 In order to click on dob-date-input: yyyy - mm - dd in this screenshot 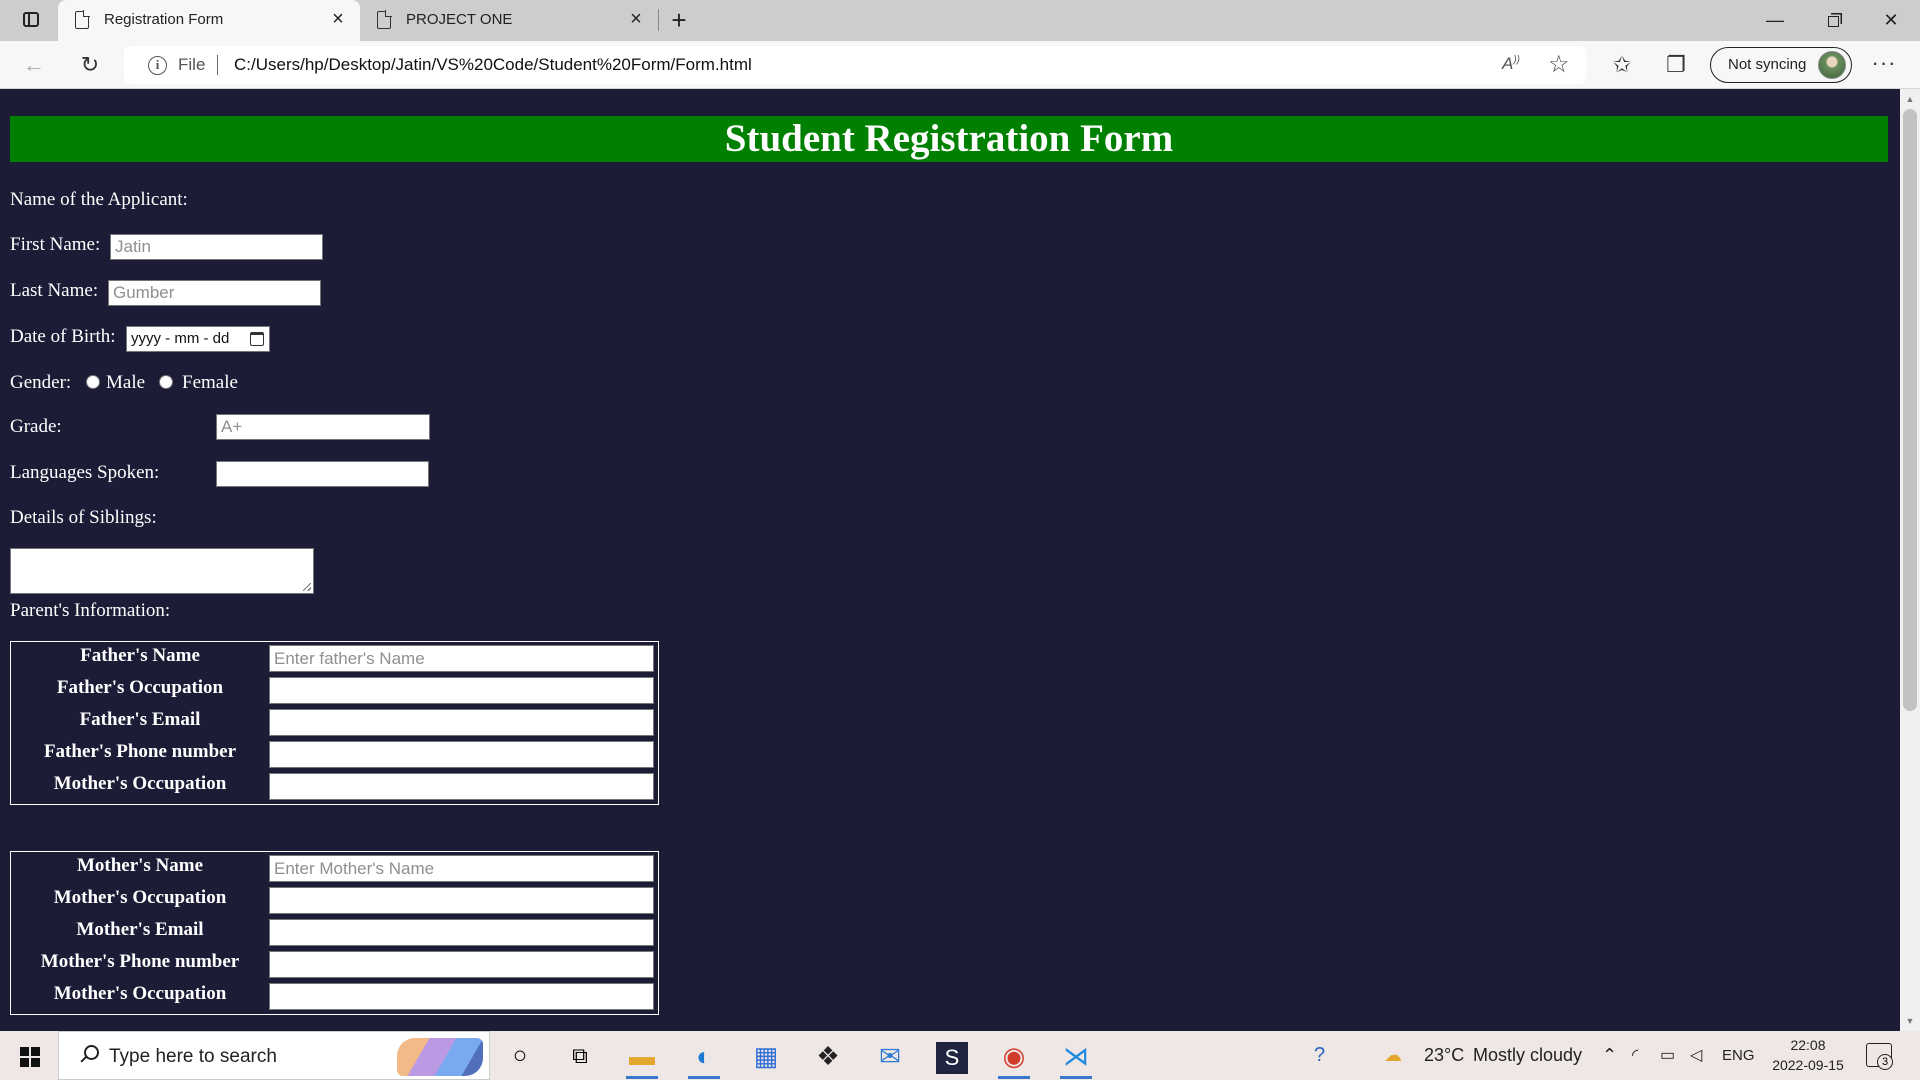, I will do `click(198, 339)`.